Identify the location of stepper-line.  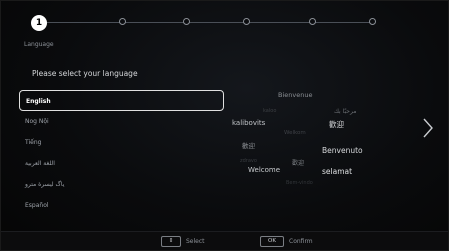
(205, 22).